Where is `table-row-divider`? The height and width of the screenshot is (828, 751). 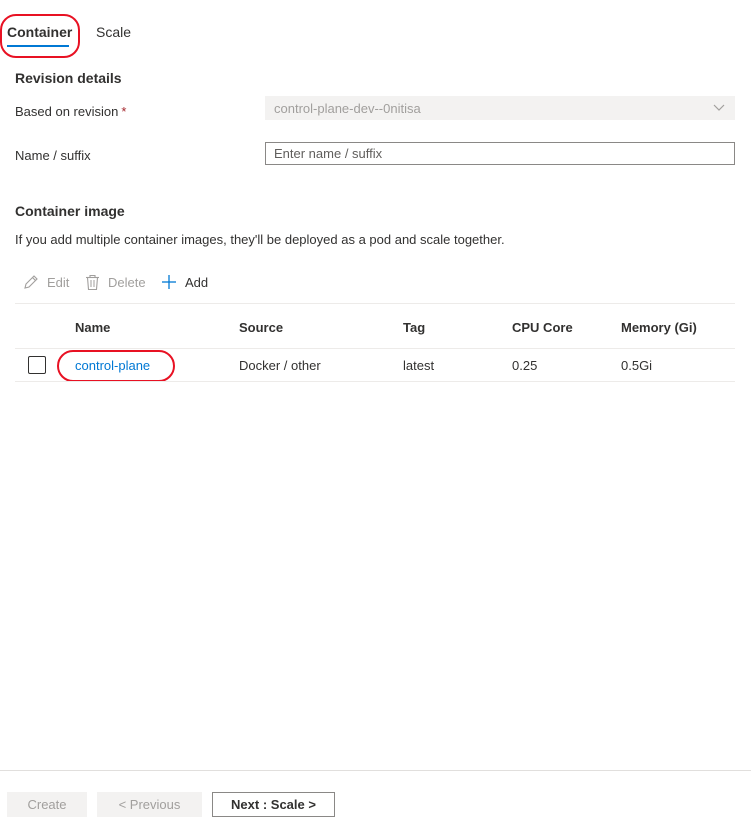 table-row-divider is located at coordinates (375, 381).